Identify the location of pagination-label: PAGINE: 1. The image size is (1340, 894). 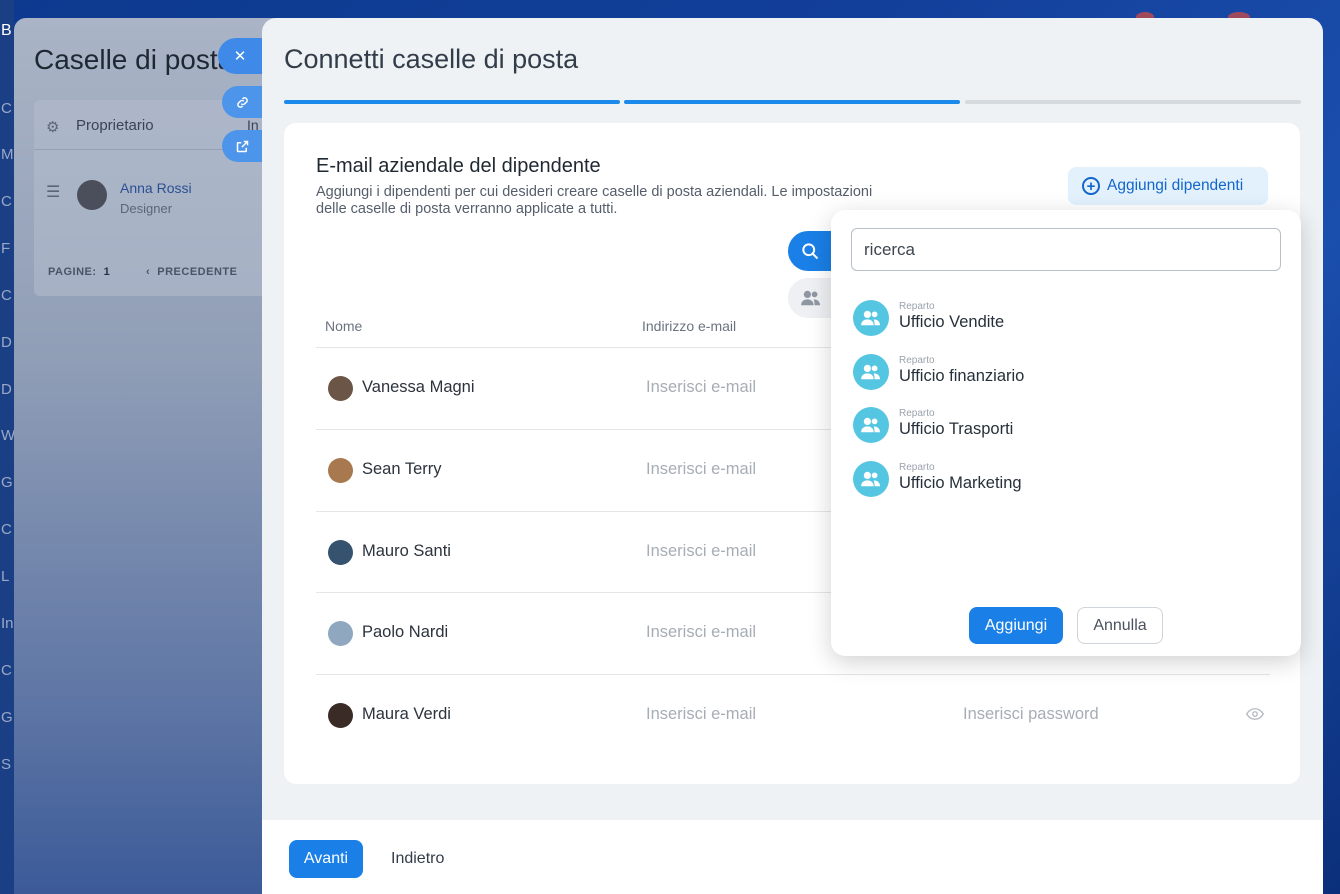
(79, 272).